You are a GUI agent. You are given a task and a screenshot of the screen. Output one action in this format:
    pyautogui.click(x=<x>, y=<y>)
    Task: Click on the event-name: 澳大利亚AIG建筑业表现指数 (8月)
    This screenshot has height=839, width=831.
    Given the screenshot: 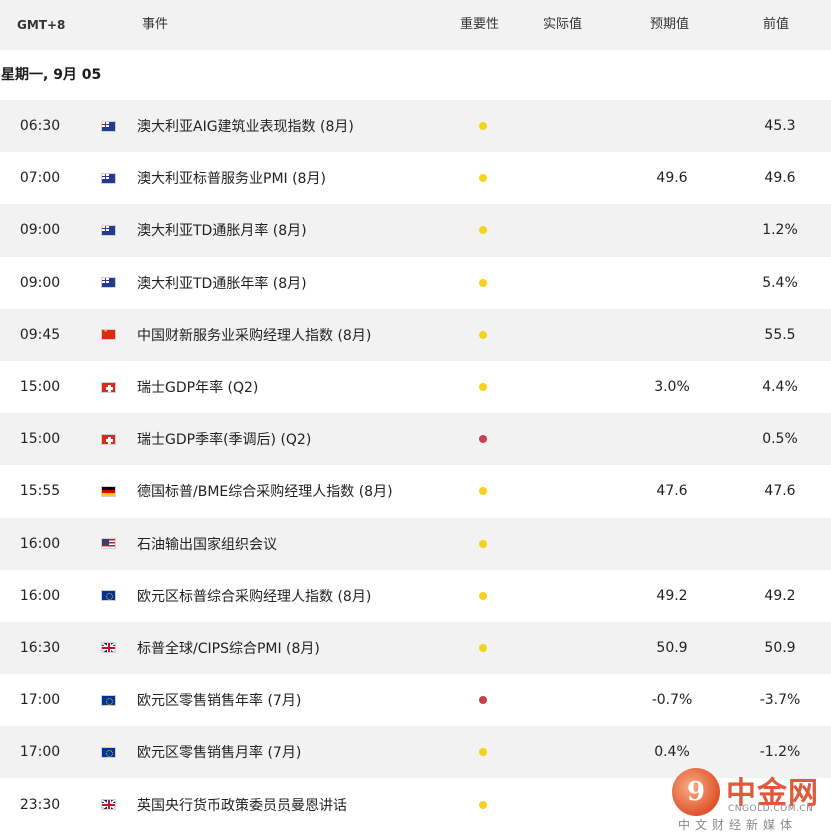 What is the action you would take?
    pyautogui.click(x=245, y=126)
    